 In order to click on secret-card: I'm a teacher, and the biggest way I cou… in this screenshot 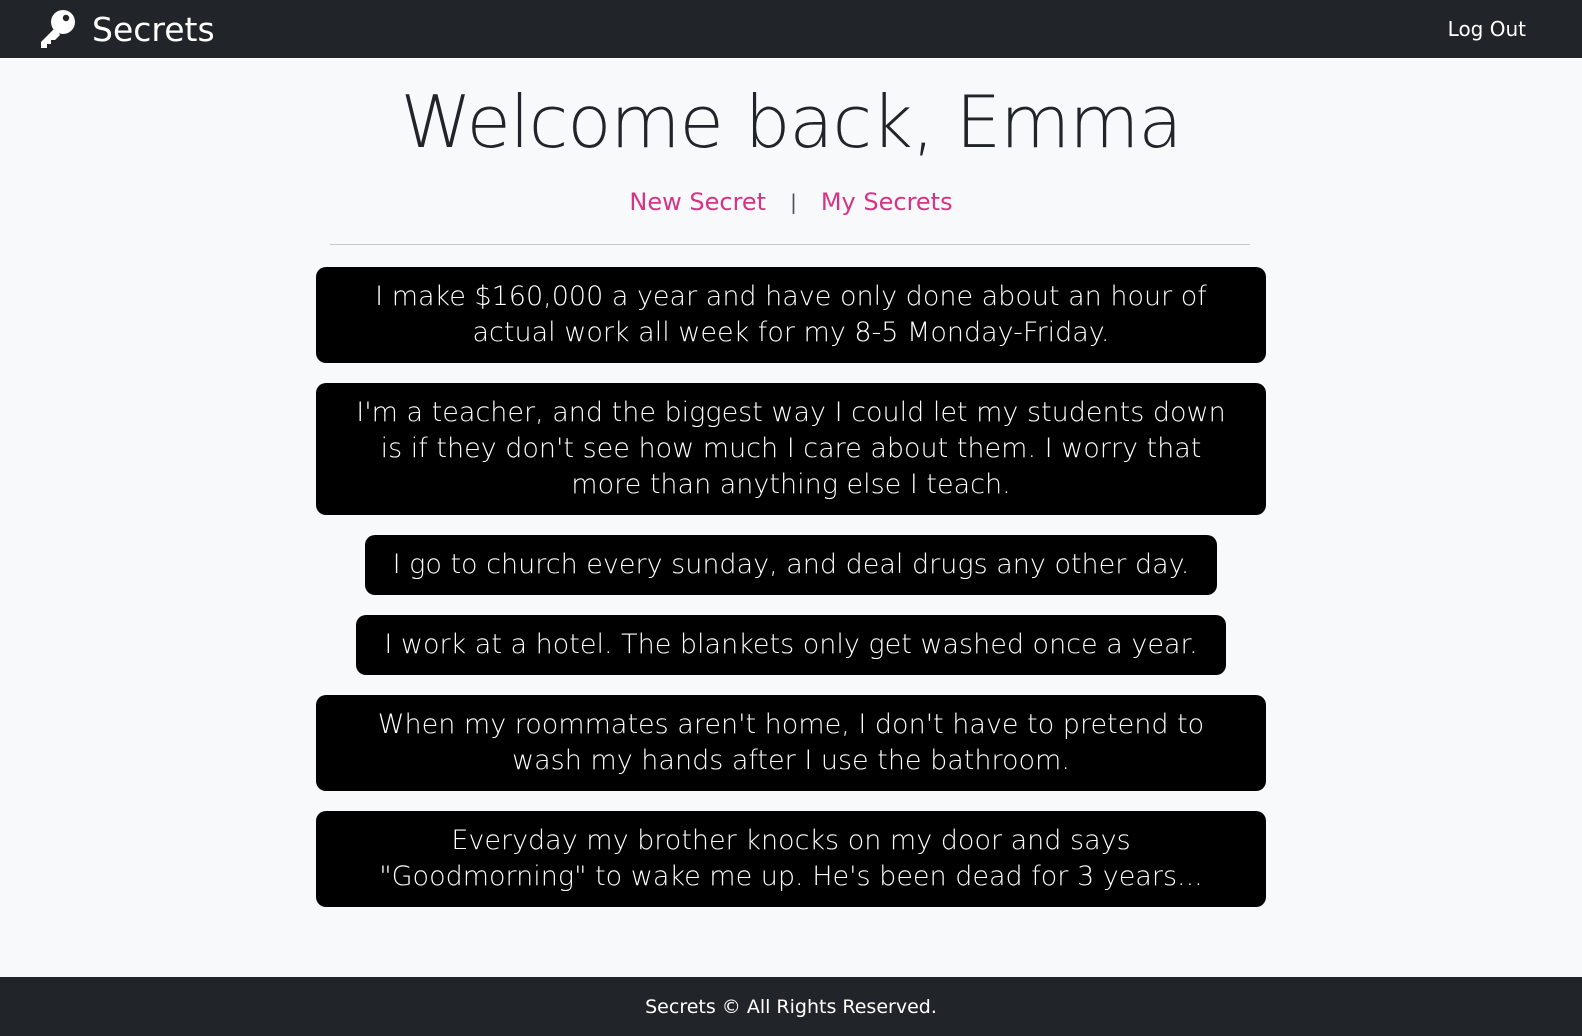, I will do `click(791, 449)`.